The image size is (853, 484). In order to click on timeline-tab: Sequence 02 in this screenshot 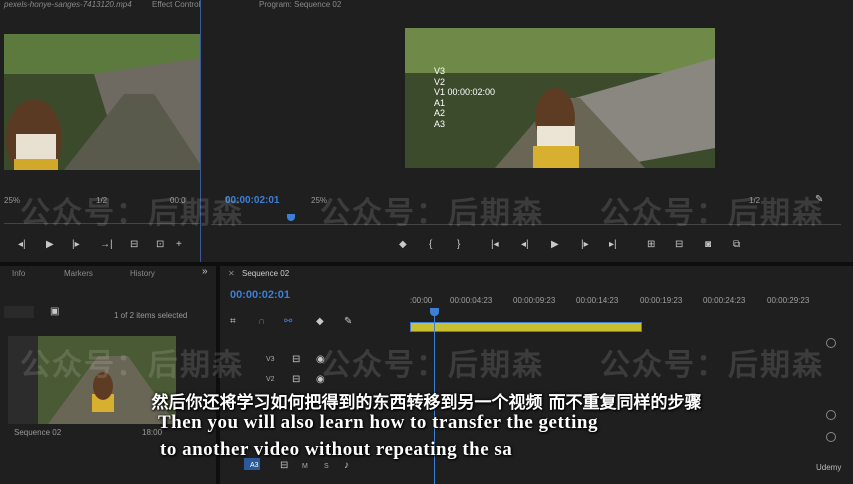, I will do `click(265, 273)`.